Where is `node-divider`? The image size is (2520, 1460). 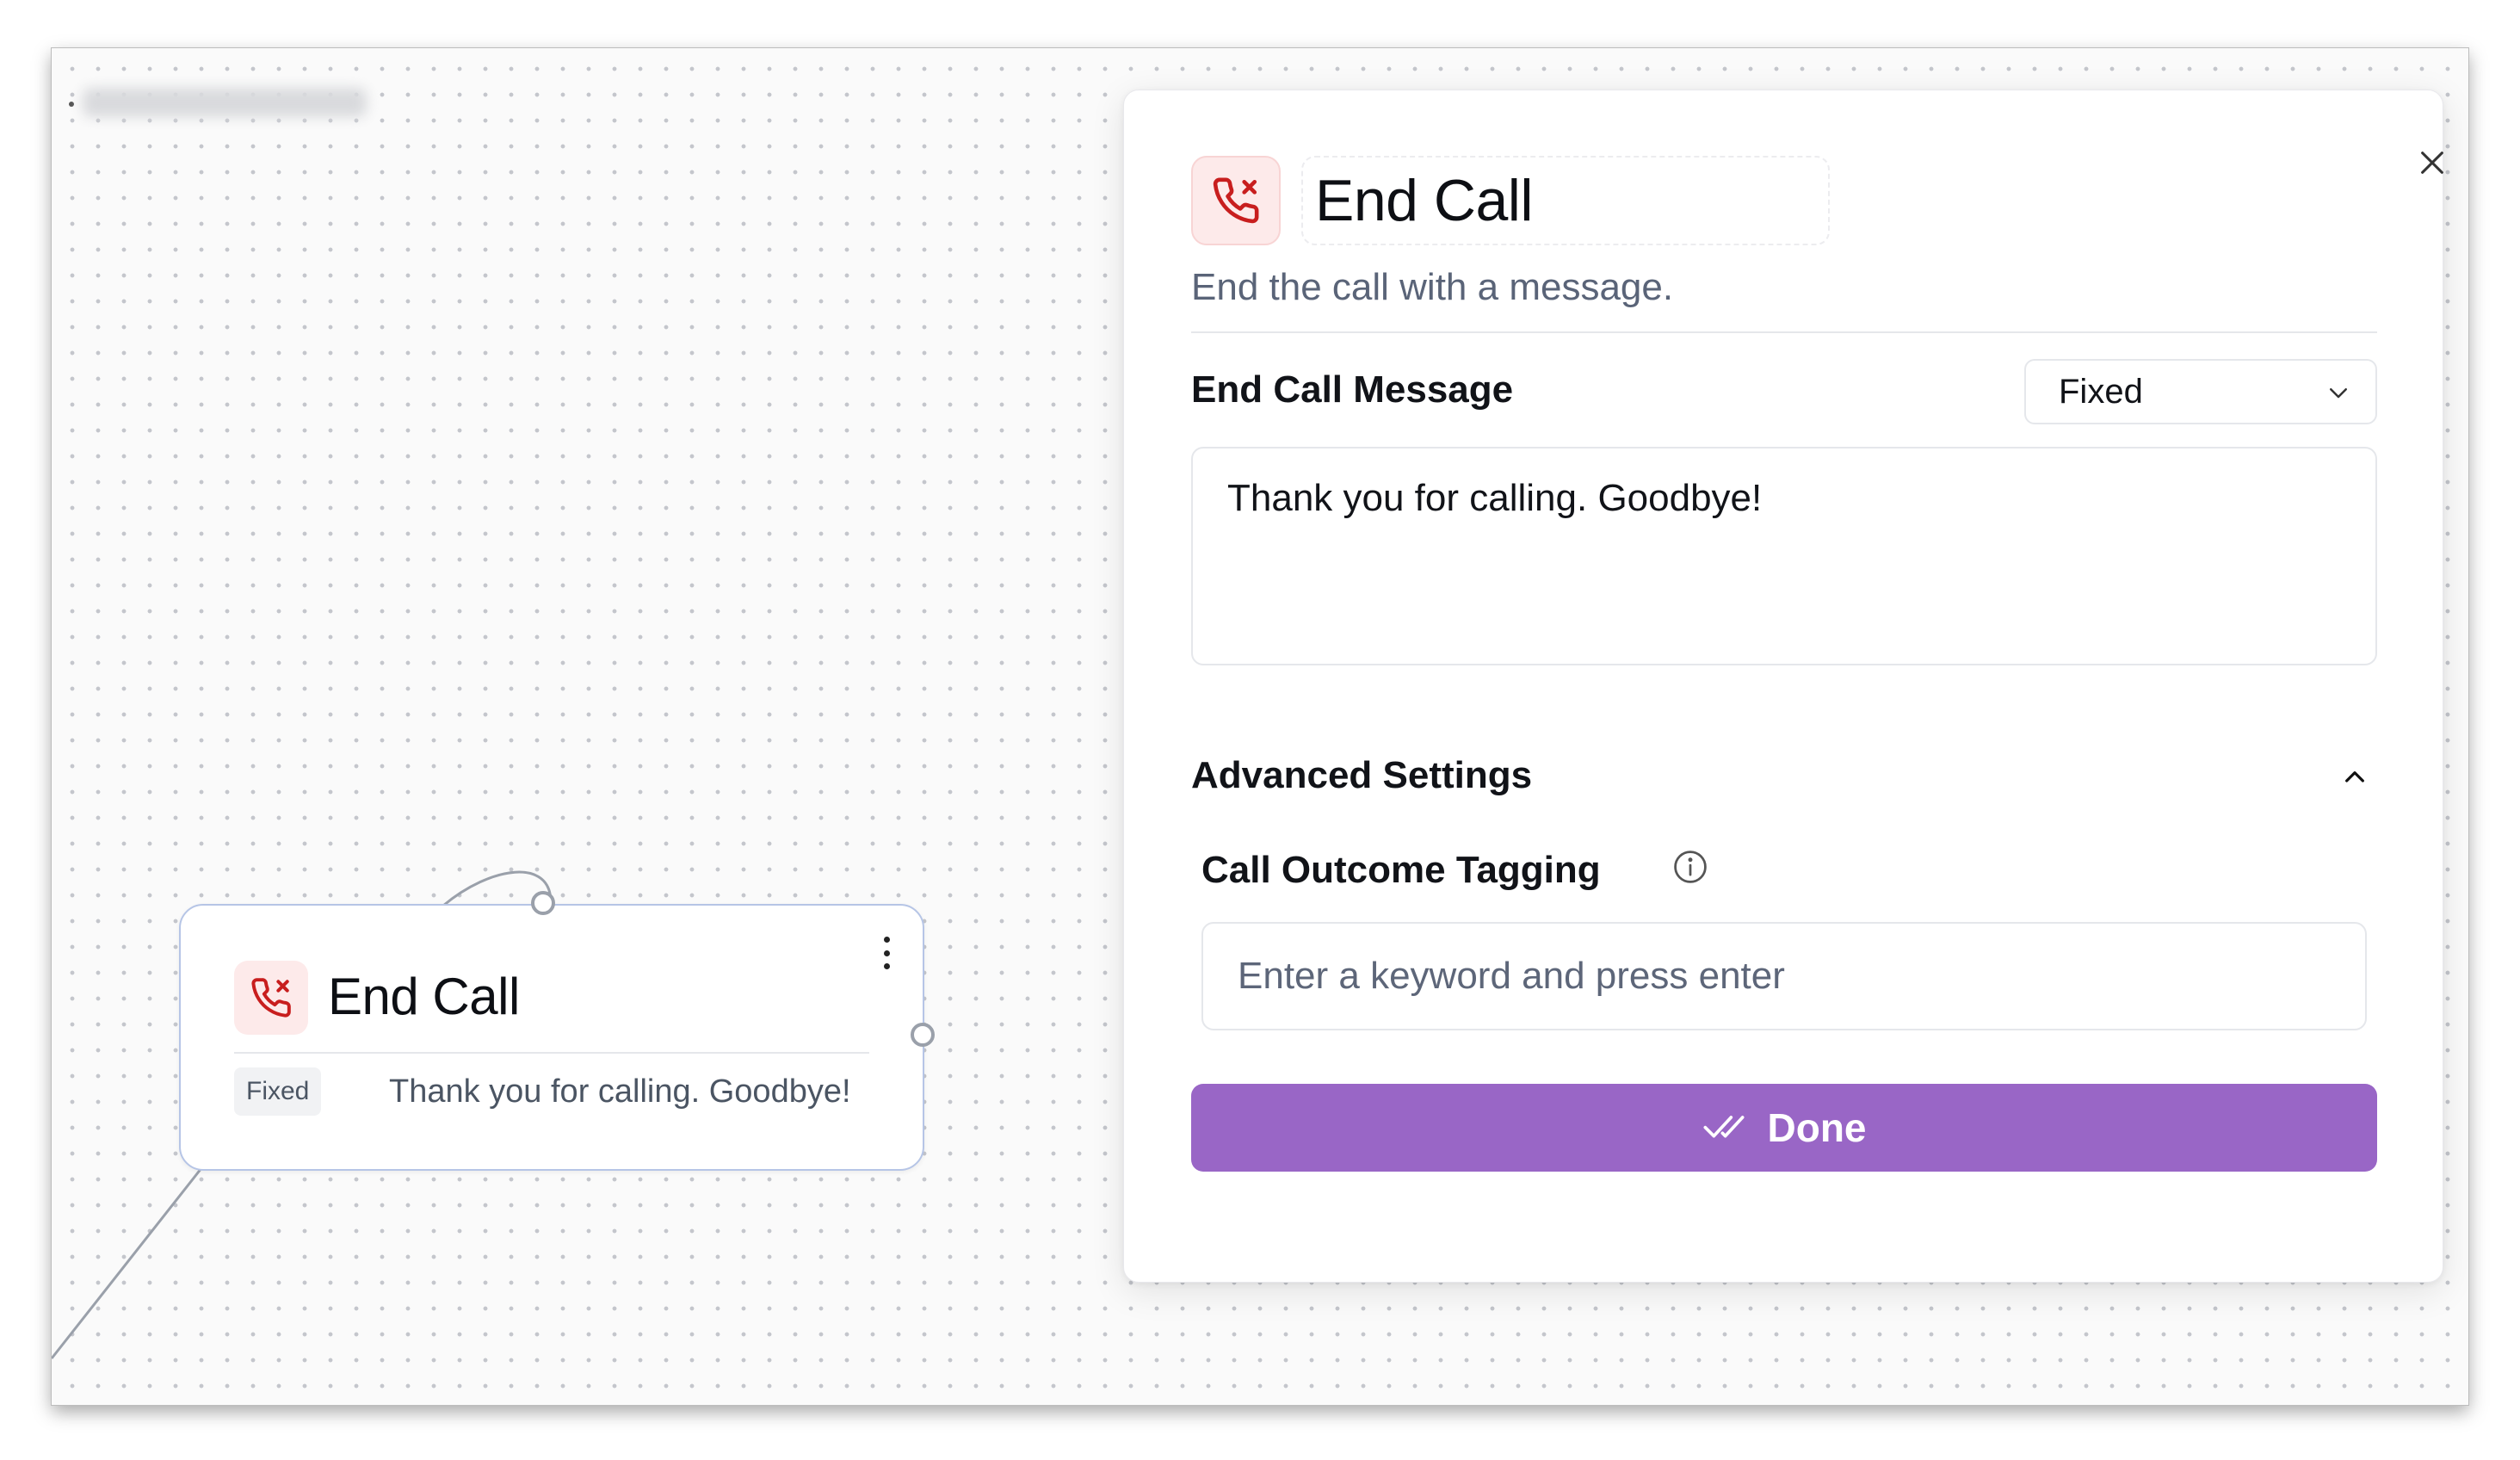 node-divider is located at coordinates (551, 1053).